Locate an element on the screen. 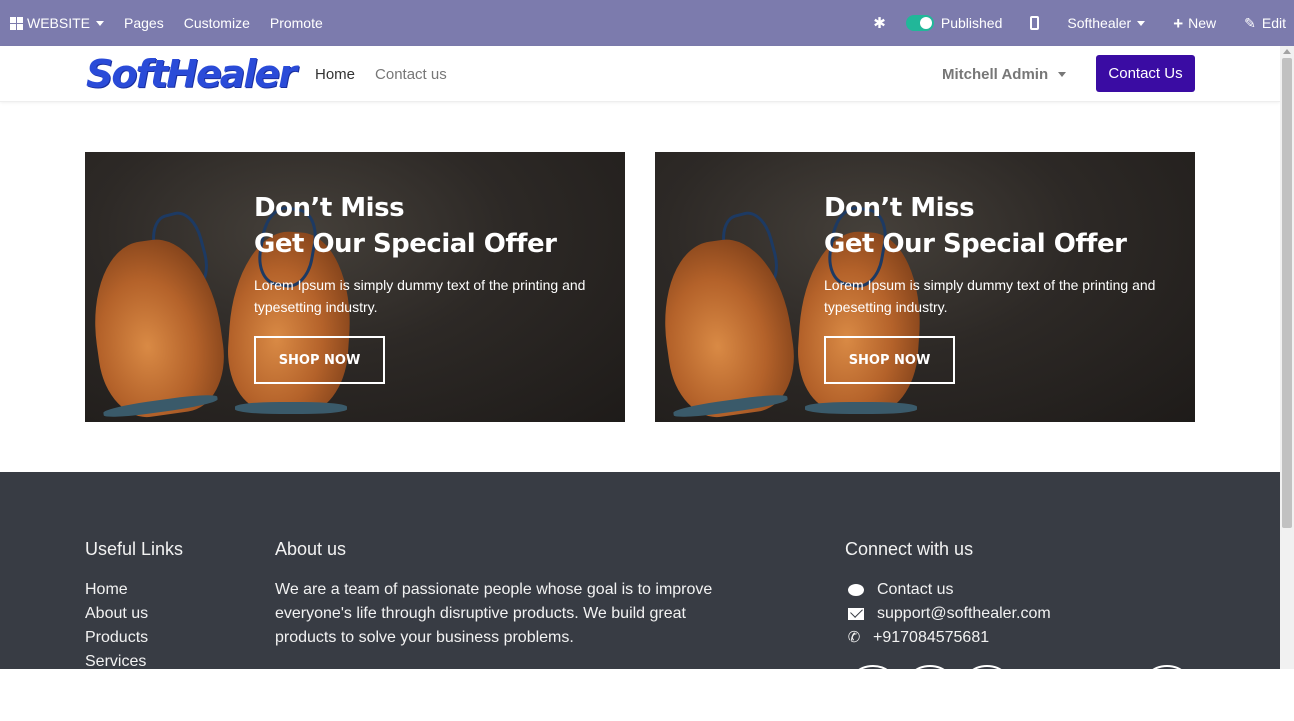  phone-row: ✆ +917084575681 is located at coordinates (948, 638).